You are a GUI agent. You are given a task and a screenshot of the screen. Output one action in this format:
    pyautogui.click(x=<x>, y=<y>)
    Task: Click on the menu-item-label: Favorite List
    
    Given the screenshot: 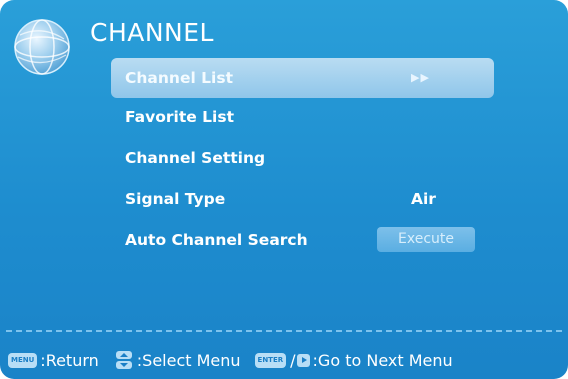 What is the action you would take?
    pyautogui.click(x=179, y=117)
    